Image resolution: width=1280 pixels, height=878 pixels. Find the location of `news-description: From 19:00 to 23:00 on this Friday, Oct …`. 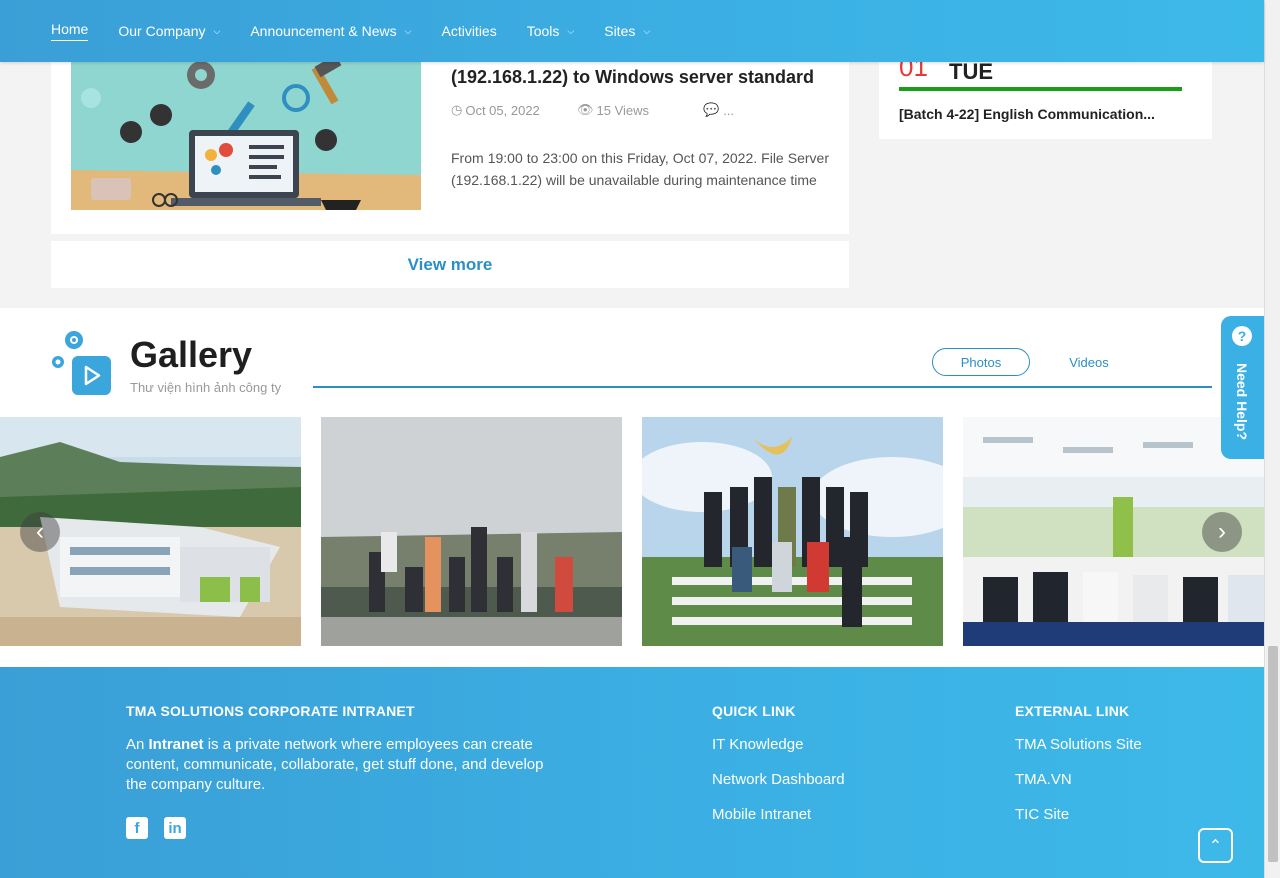

news-description: From 19:00 to 23:00 on this Friday, Oct … is located at coordinates (640, 169).